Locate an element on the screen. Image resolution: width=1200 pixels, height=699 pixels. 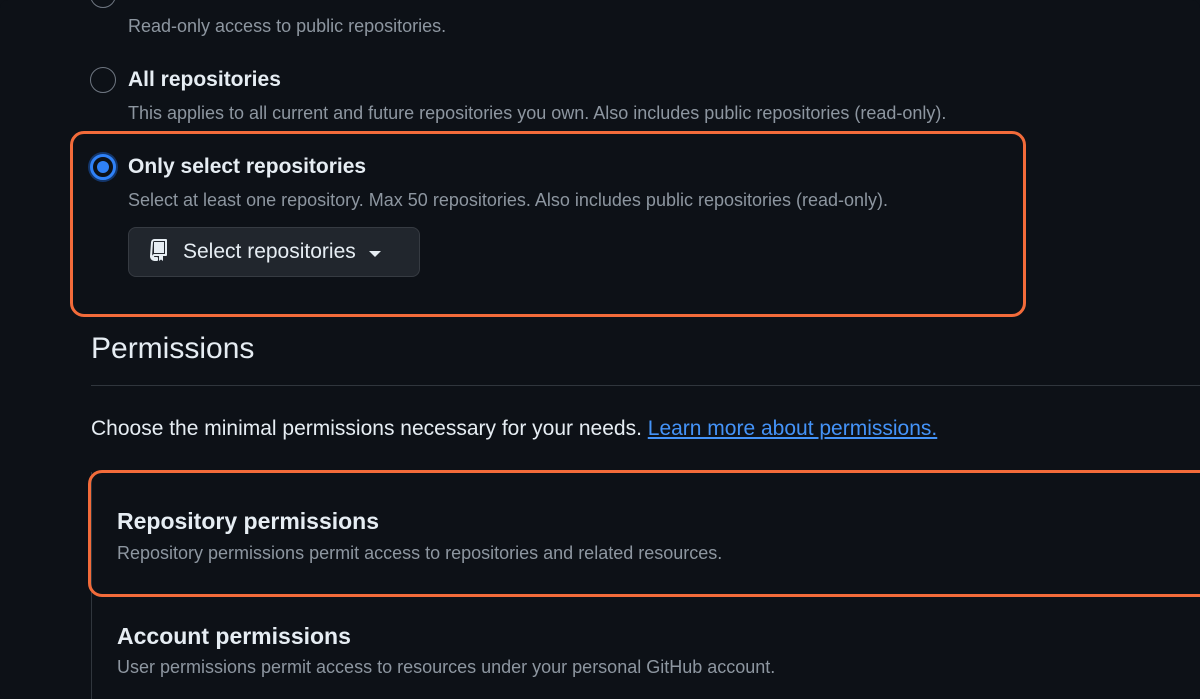
radio-only-select-repositories: Only select repositories is located at coordinates (228, 167).